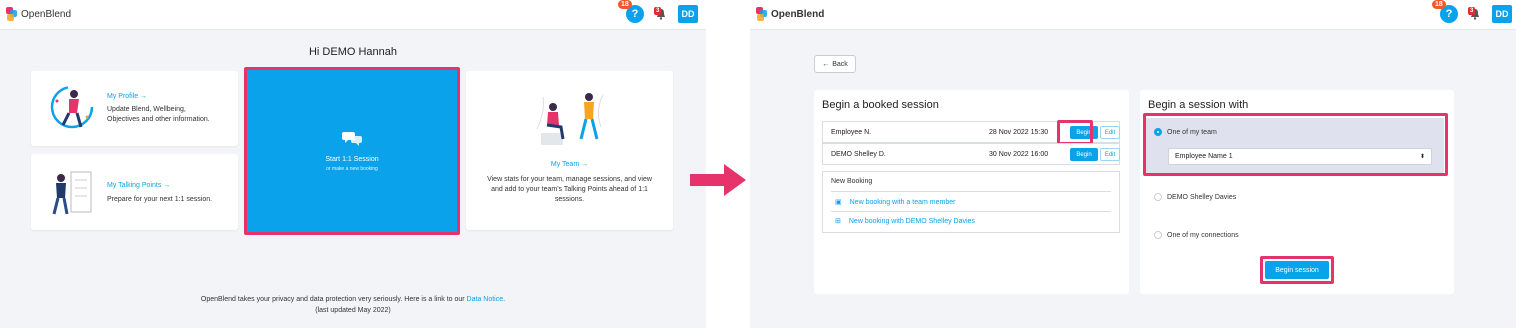  What do you see at coordinates (353, 52) in the screenshot?
I see `greeting: Hi DEMO Hannah` at bounding box center [353, 52].